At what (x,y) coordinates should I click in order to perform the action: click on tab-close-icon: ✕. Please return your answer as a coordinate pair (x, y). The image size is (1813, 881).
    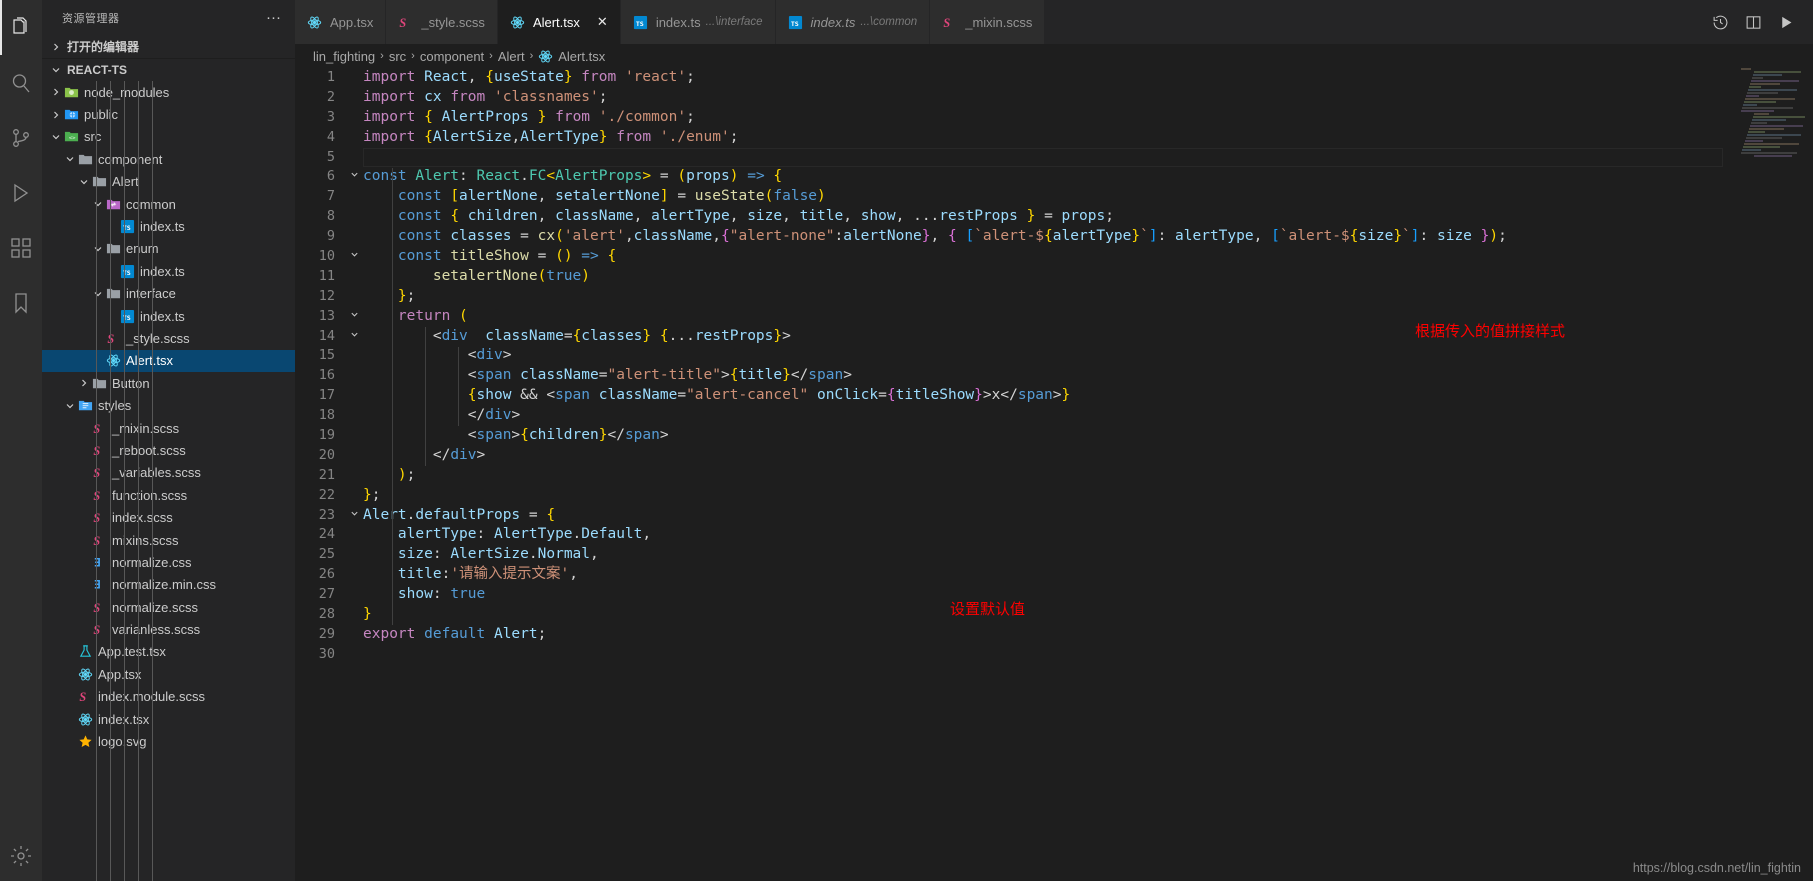
    Looking at the image, I should click on (602, 22).